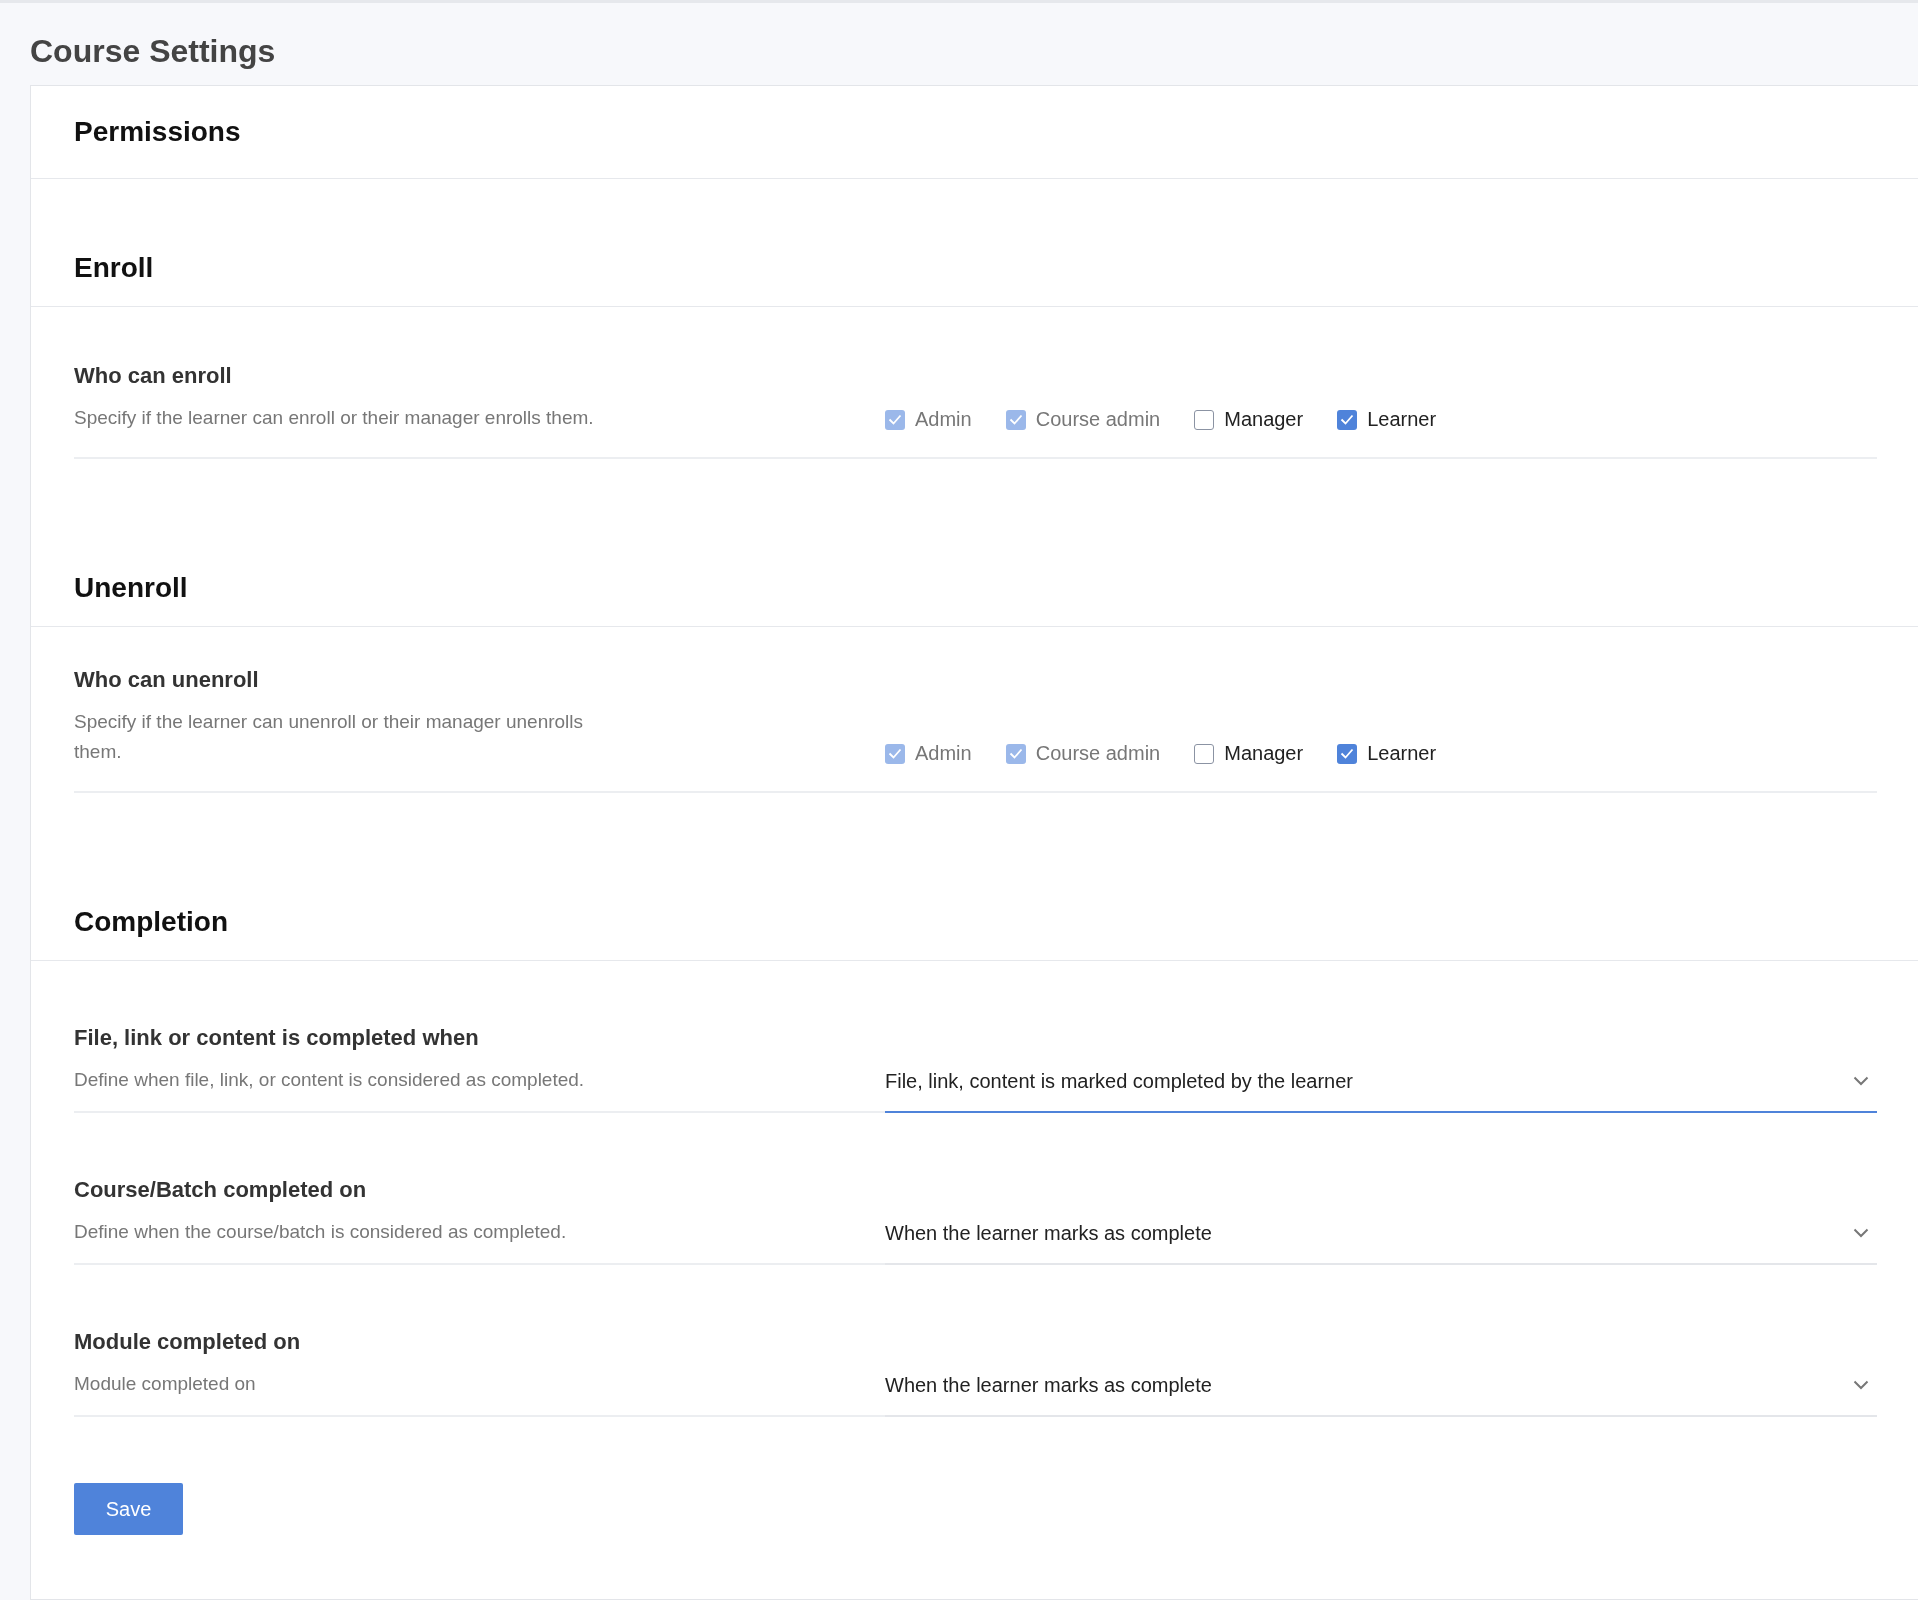 The height and width of the screenshot is (1600, 1918). Describe the element at coordinates (165, 1384) in the screenshot. I see `setting-description: Module completed on` at that location.